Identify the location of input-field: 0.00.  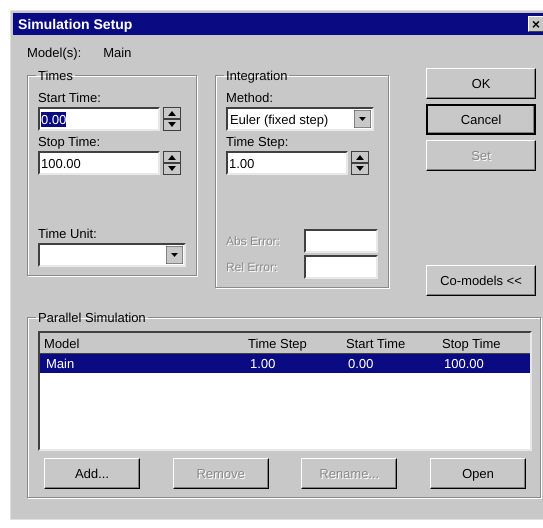
(99, 119).